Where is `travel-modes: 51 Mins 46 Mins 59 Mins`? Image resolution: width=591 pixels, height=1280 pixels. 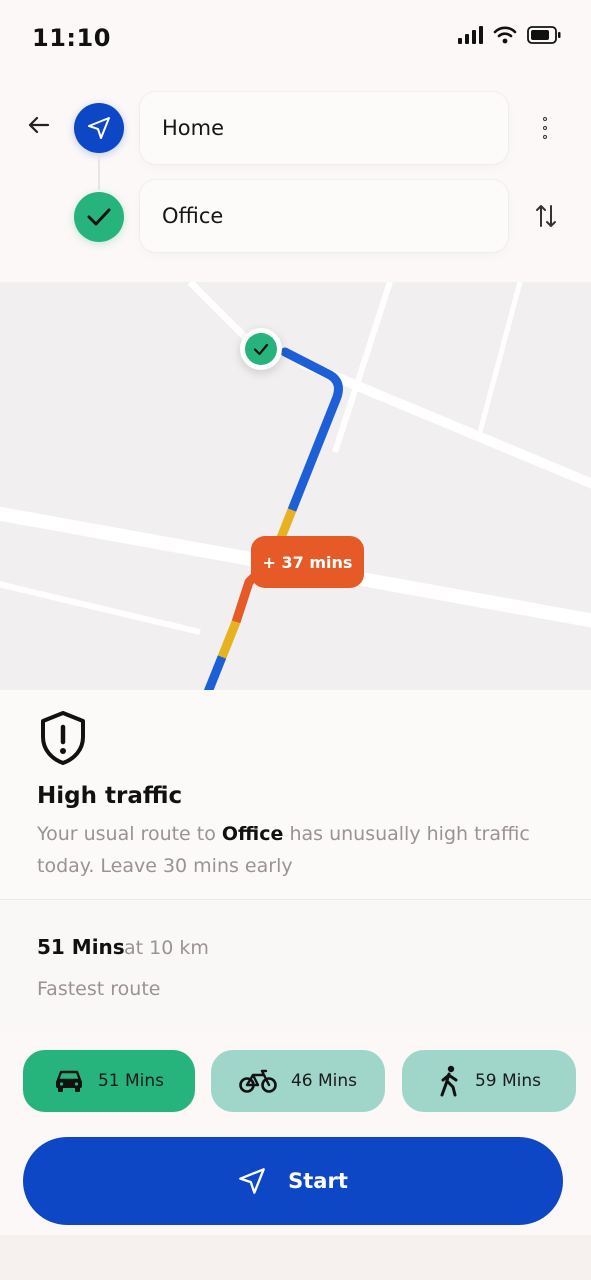 travel-modes: 51 Mins 46 Mins 59 Mins is located at coordinates (295, 1081).